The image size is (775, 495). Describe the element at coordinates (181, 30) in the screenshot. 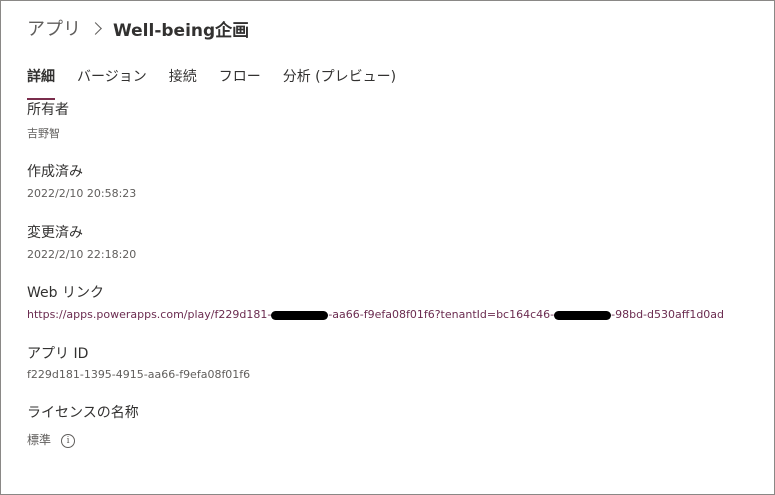

I see `page-title: Well-being企画` at that location.